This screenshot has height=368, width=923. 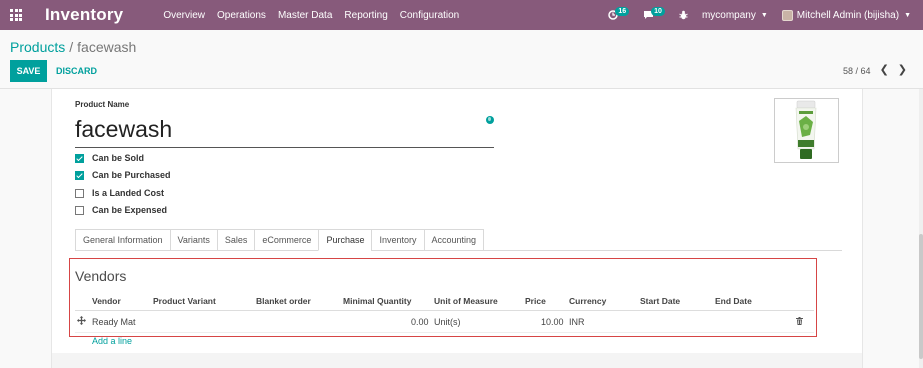 What do you see at coordinates (16, 15) in the screenshot?
I see `apps-menu-icon` at bounding box center [16, 15].